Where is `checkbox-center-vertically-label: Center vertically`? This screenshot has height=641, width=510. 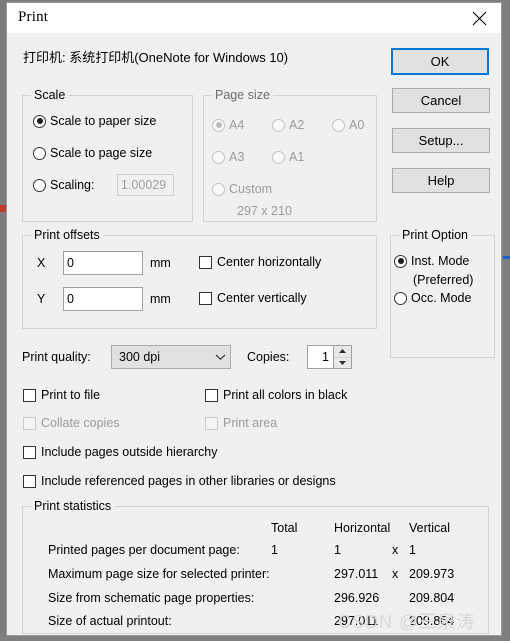 checkbox-center-vertically-label: Center vertically is located at coordinates (262, 298).